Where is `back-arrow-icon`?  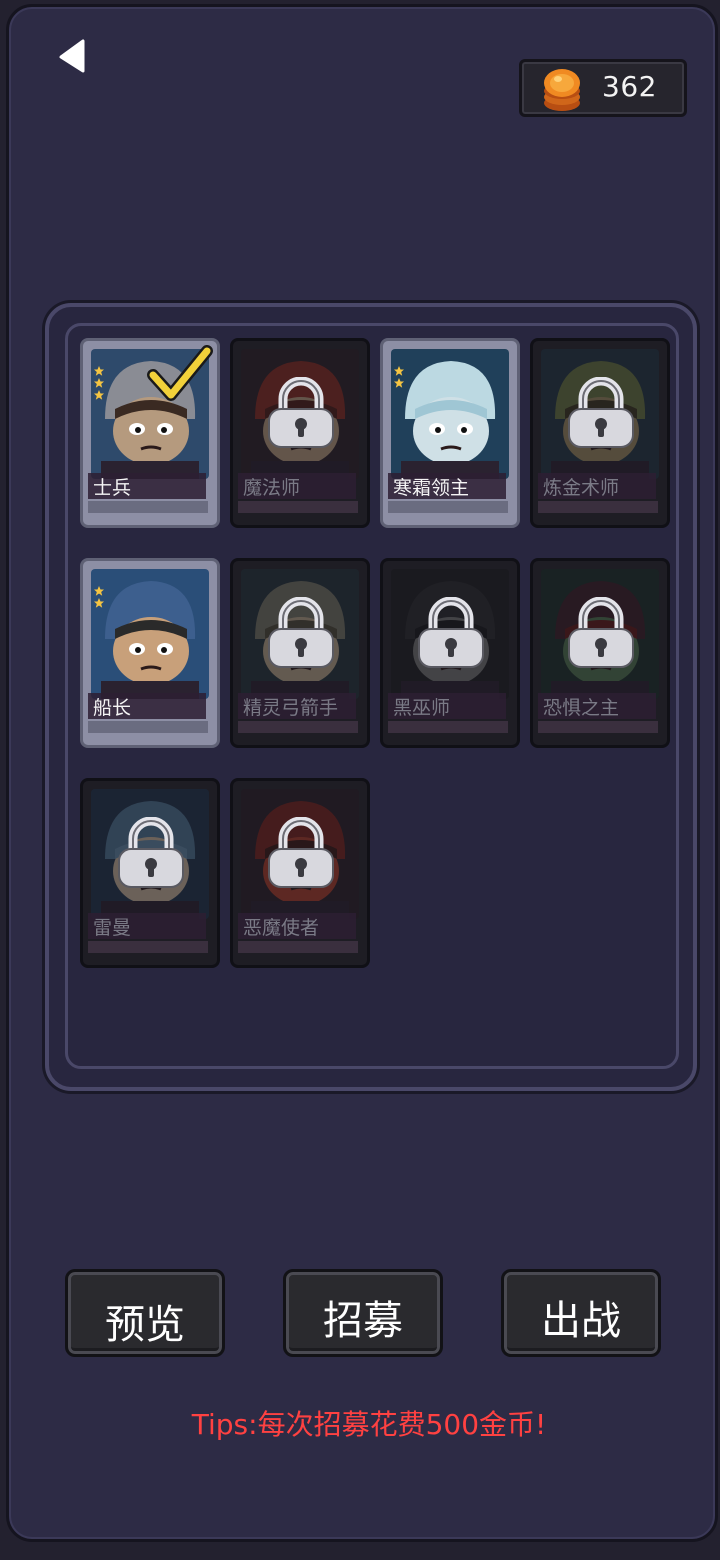
back-arrow-icon is located at coordinates (73, 57).